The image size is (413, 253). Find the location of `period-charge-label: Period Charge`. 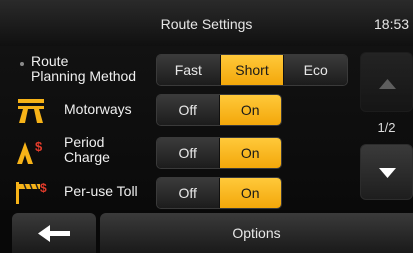

period-charge-label: Period Charge is located at coordinates (87, 149).